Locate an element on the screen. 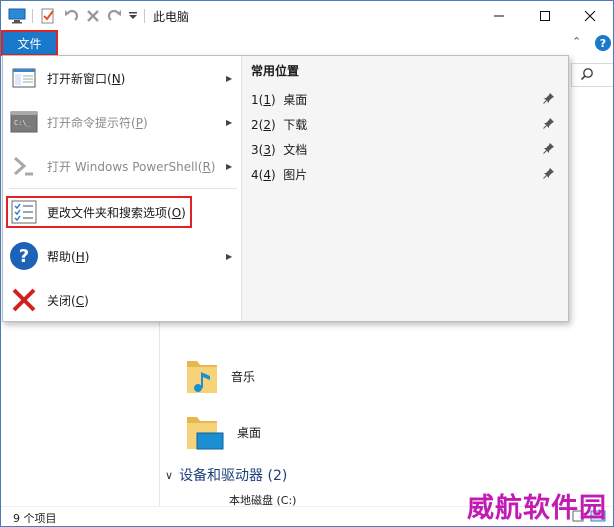 This screenshot has width=614, height=527. redo-icon is located at coordinates (115, 16).